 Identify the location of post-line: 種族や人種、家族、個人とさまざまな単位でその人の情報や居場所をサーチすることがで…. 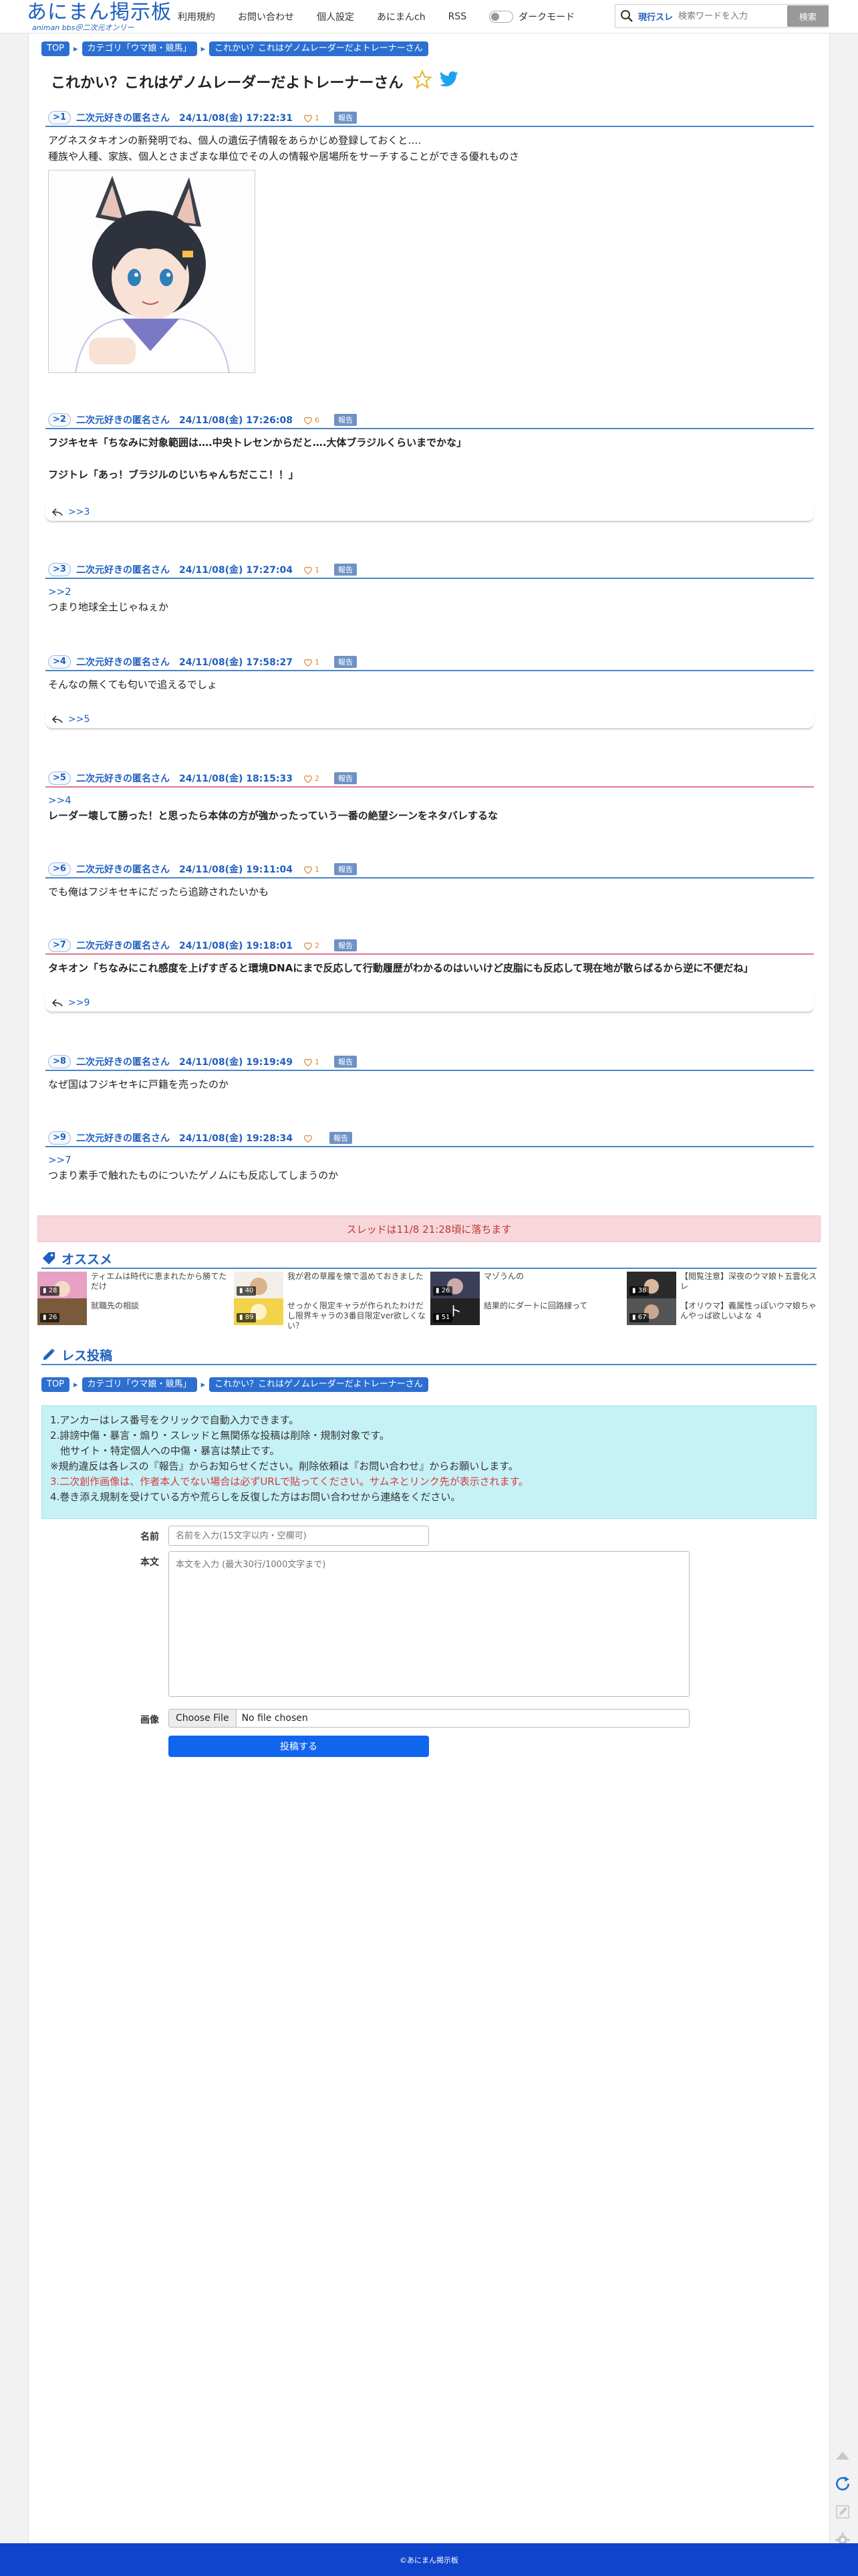
(283, 156).